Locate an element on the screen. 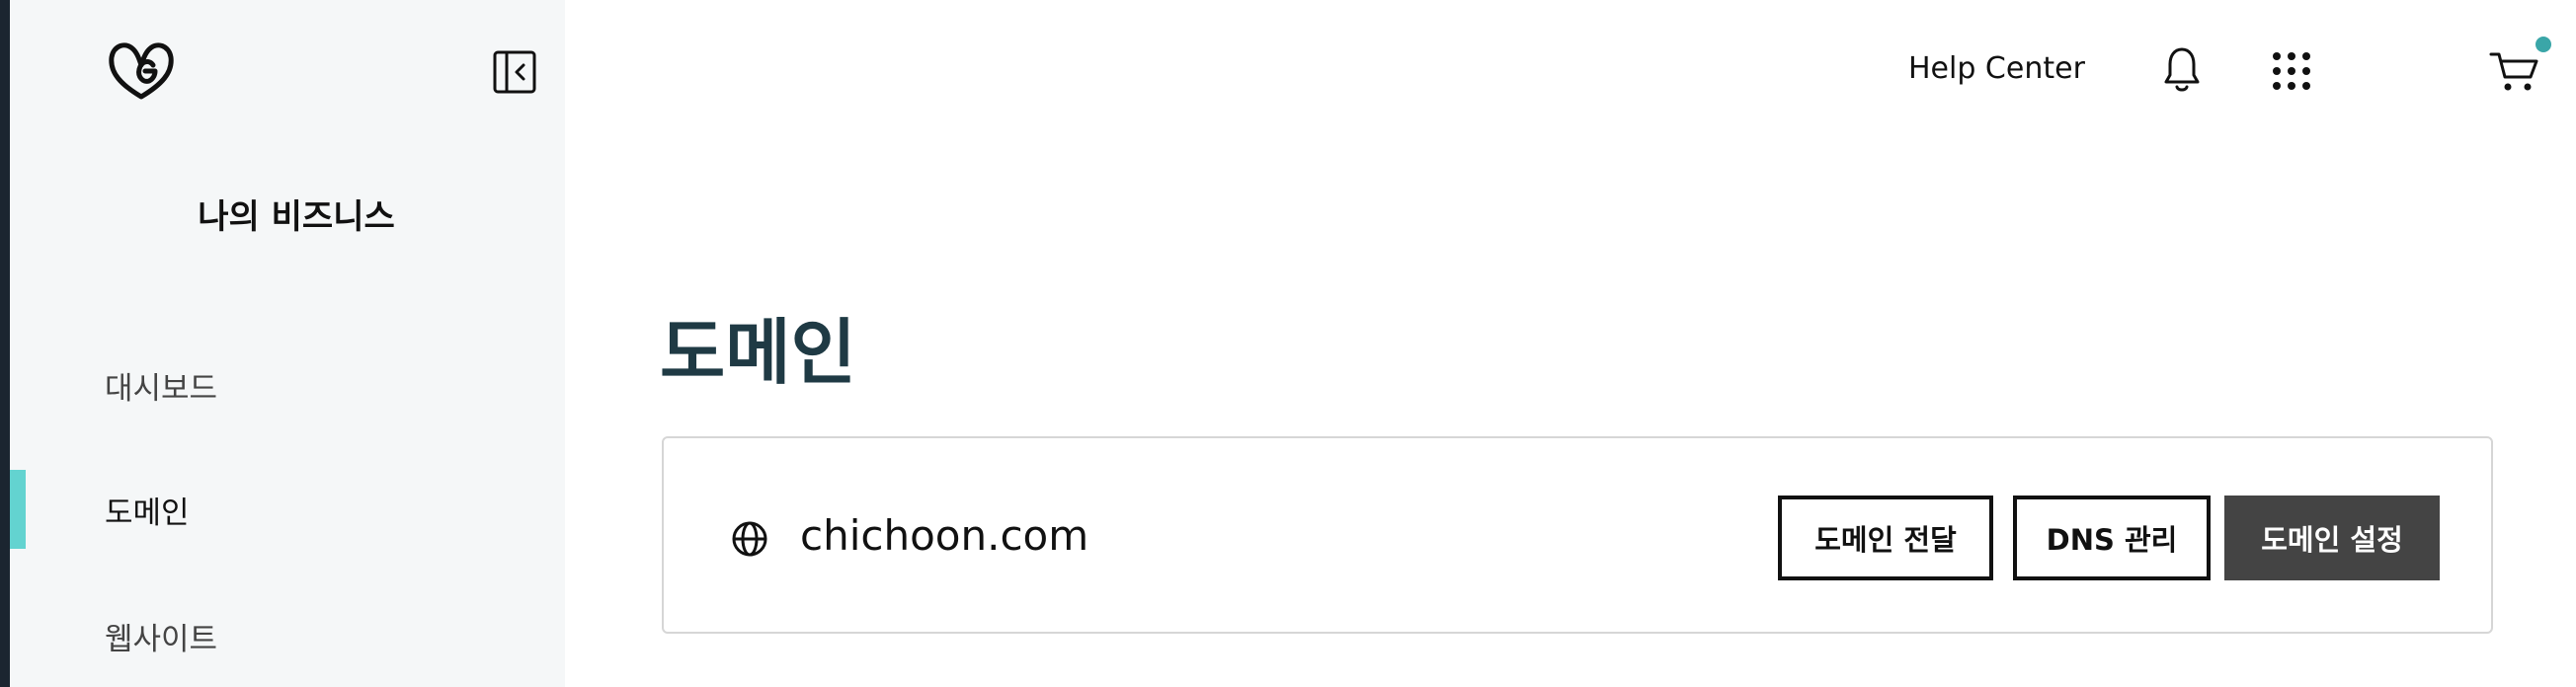  help-center-link: Help Center is located at coordinates (1996, 68).